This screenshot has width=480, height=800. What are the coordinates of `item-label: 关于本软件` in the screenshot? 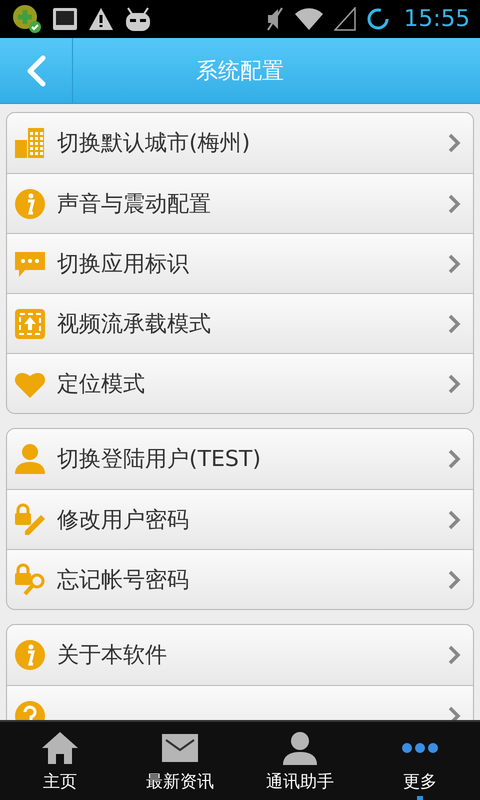 It's located at (112, 656).